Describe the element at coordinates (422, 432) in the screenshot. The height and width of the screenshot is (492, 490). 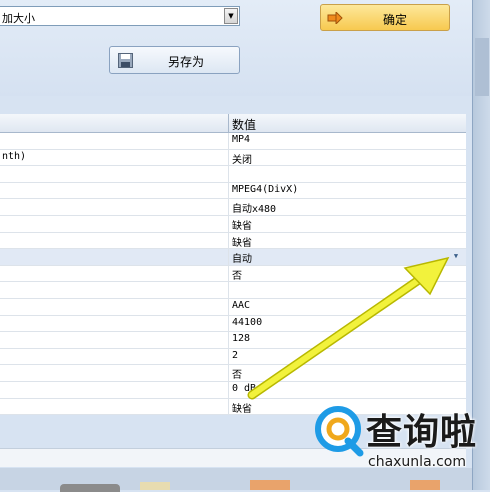
I see `watermark-title: 查询啦` at that location.